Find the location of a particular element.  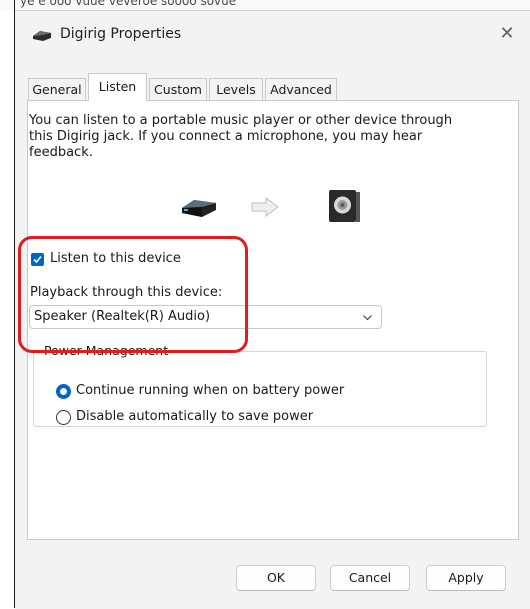

digirig-device-icon is located at coordinates (199, 208).